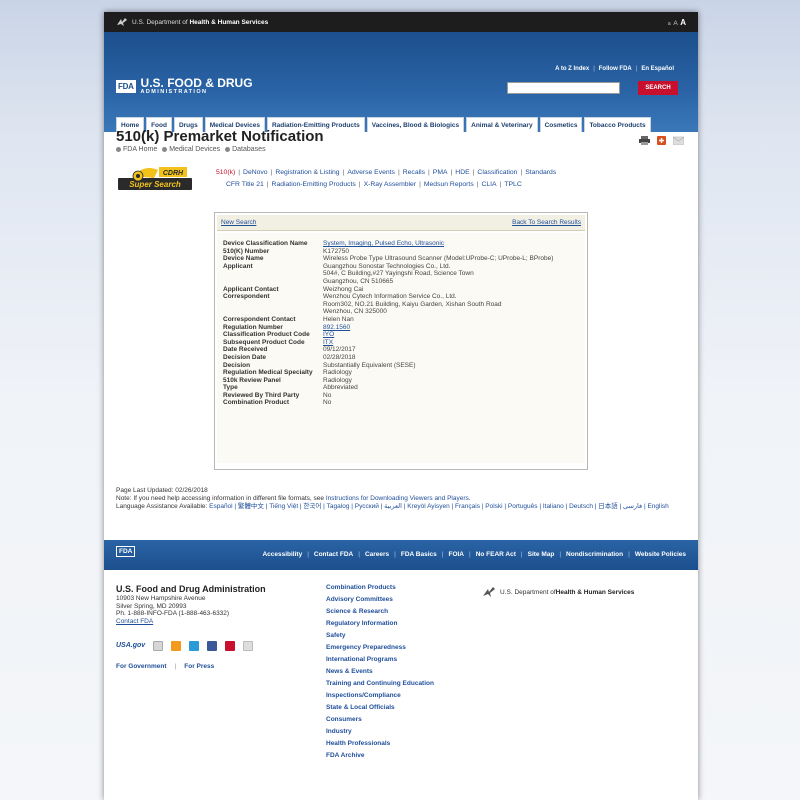  What do you see at coordinates (194, 149) in the screenshot?
I see `breadcrumb-medical-devices: Medical Devices` at bounding box center [194, 149].